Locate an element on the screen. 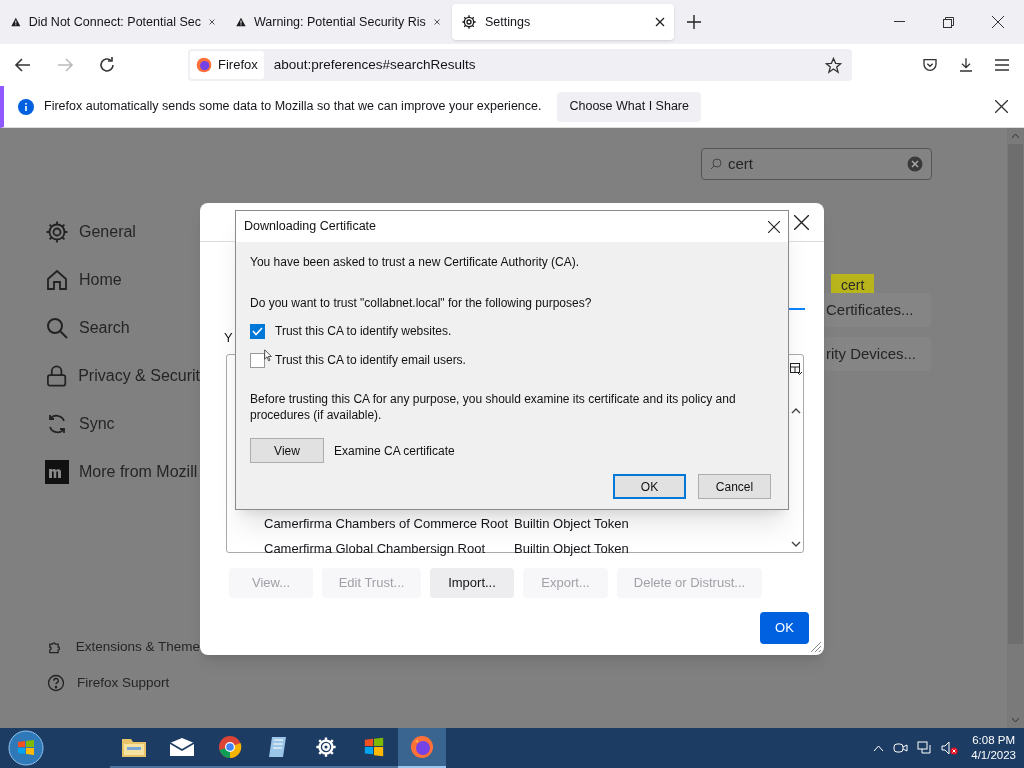  mouse-cursor-icon is located at coordinates (268, 355).